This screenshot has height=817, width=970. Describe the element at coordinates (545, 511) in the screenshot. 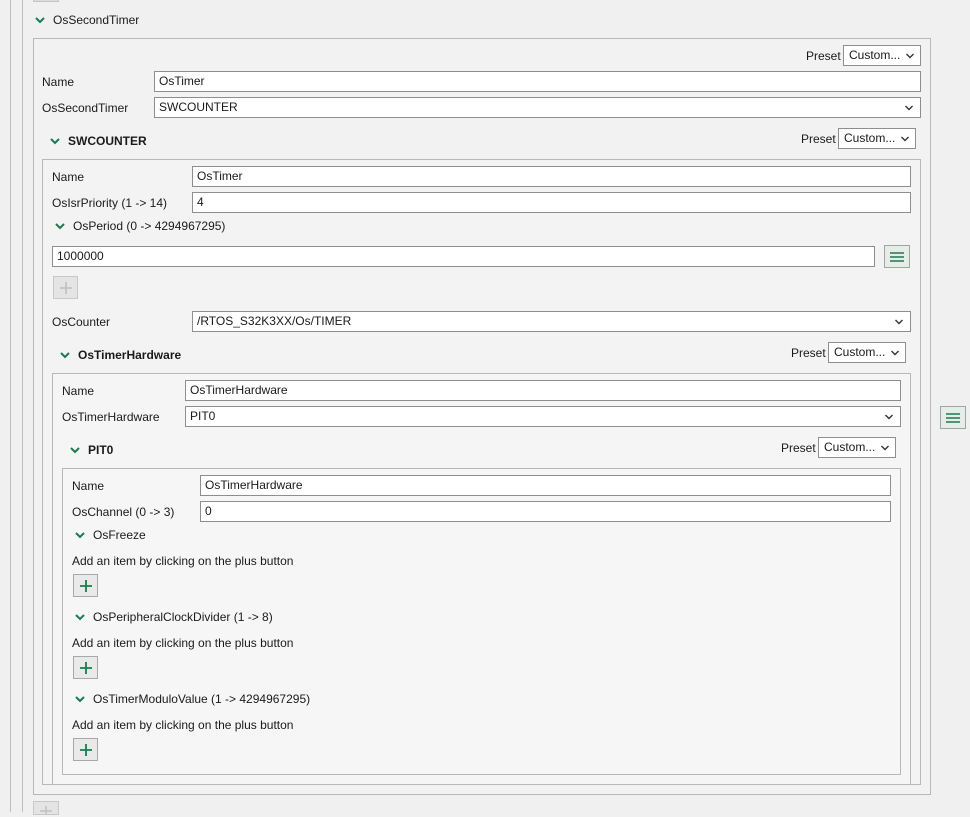

I see `os-channel-input: 0` at that location.